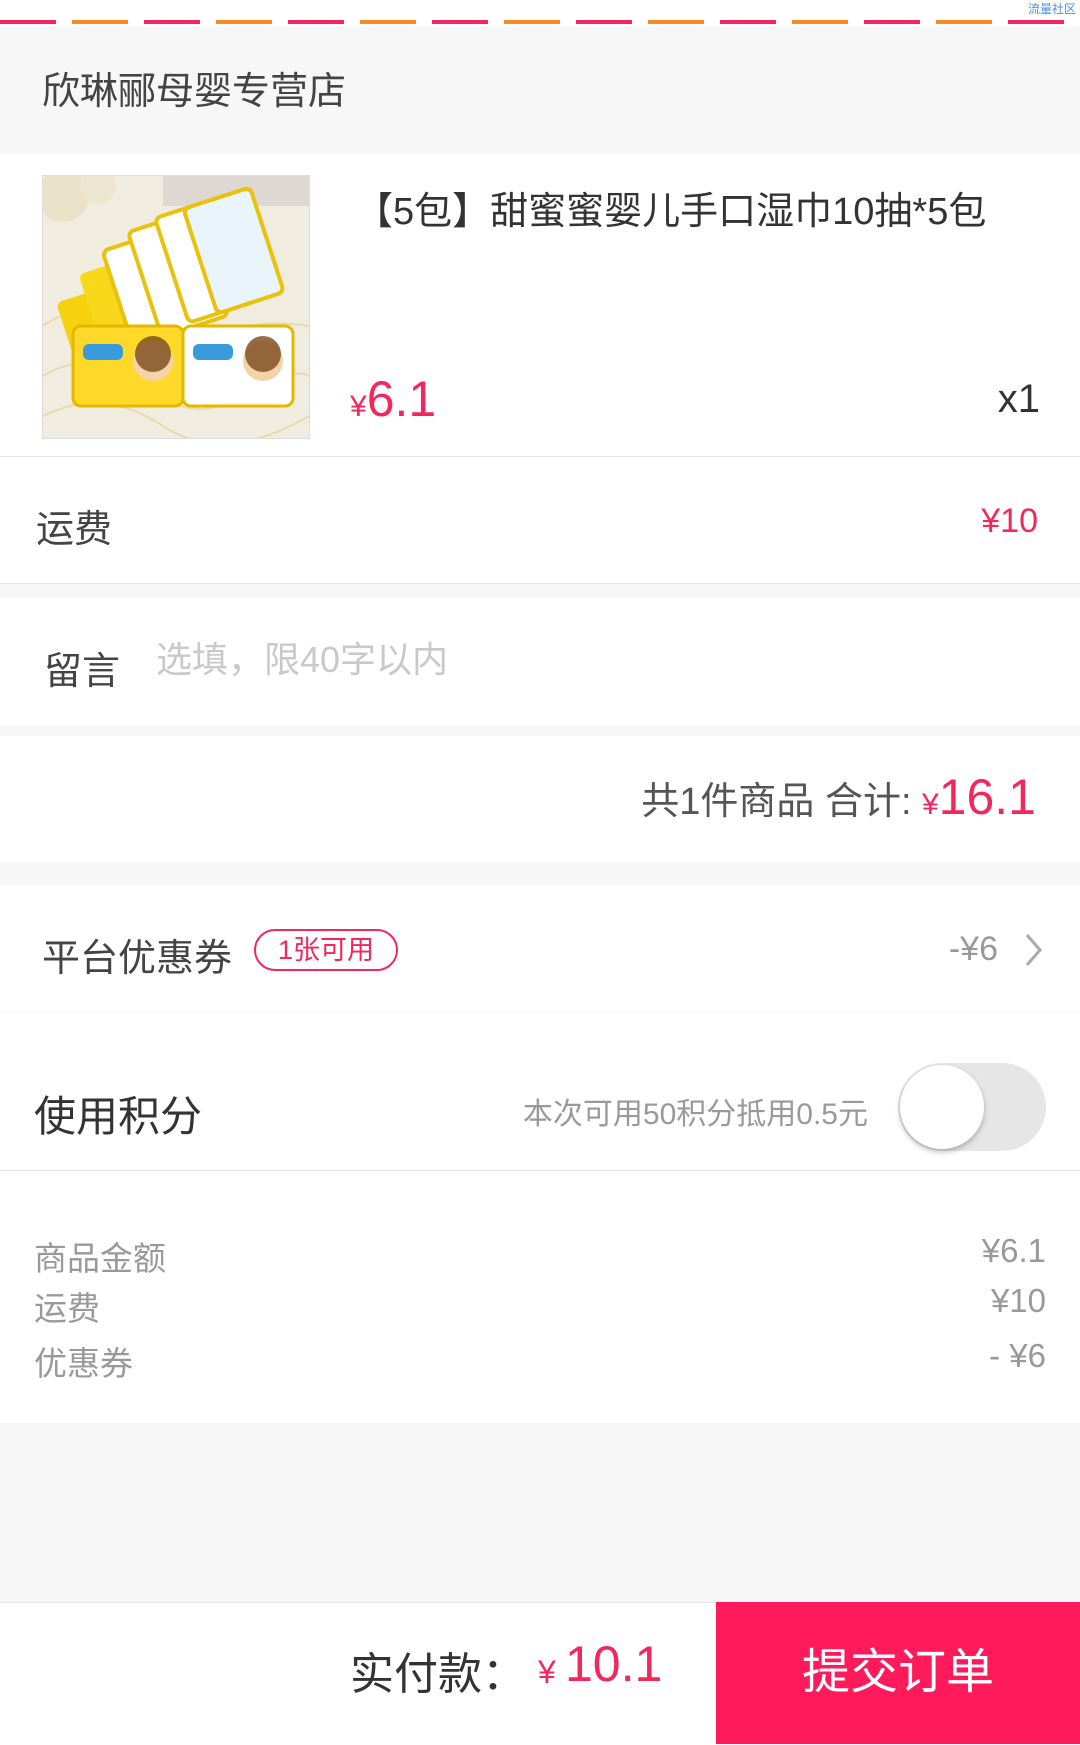  I want to click on submit-order-button: 提交订单, so click(898, 1673).